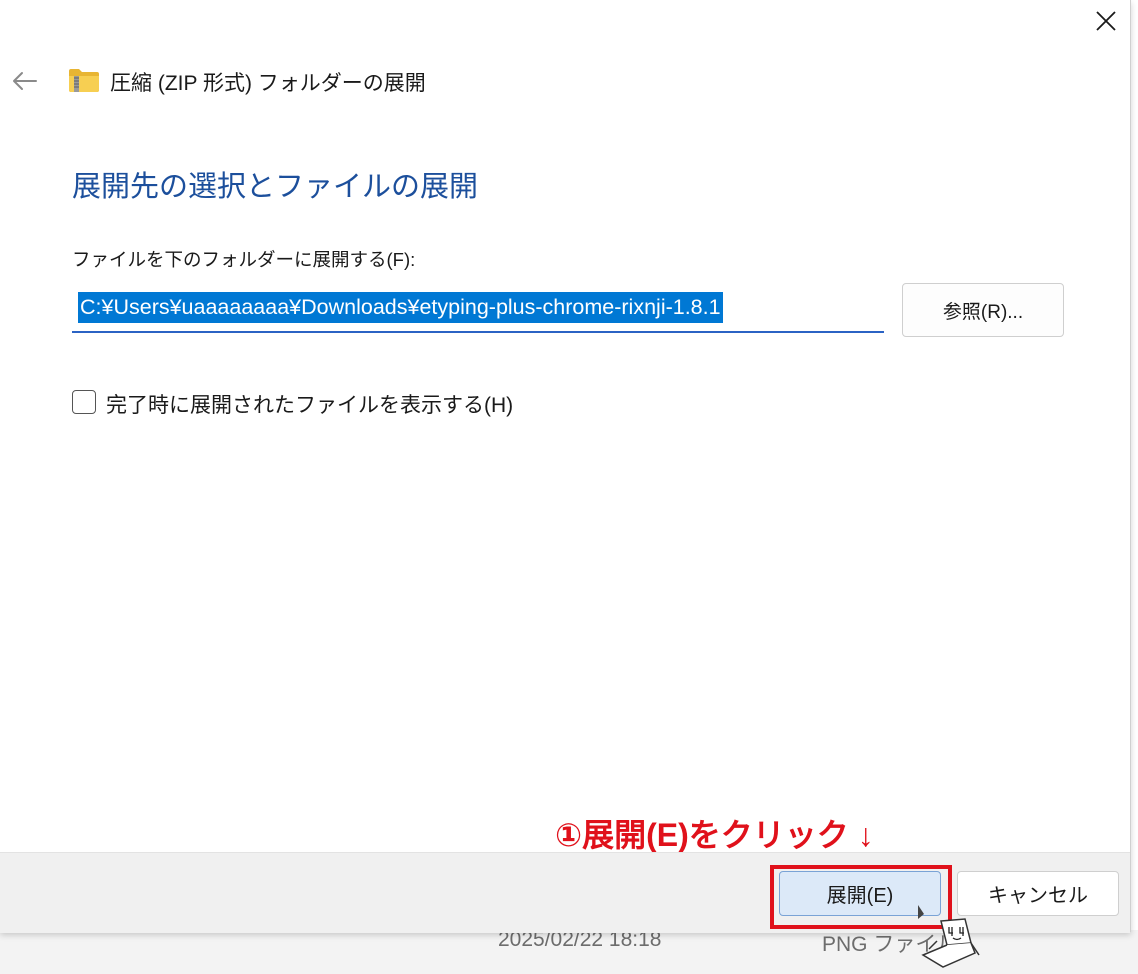 This screenshot has width=1138, height=974. I want to click on cursor-character-icon, so click(949, 936).